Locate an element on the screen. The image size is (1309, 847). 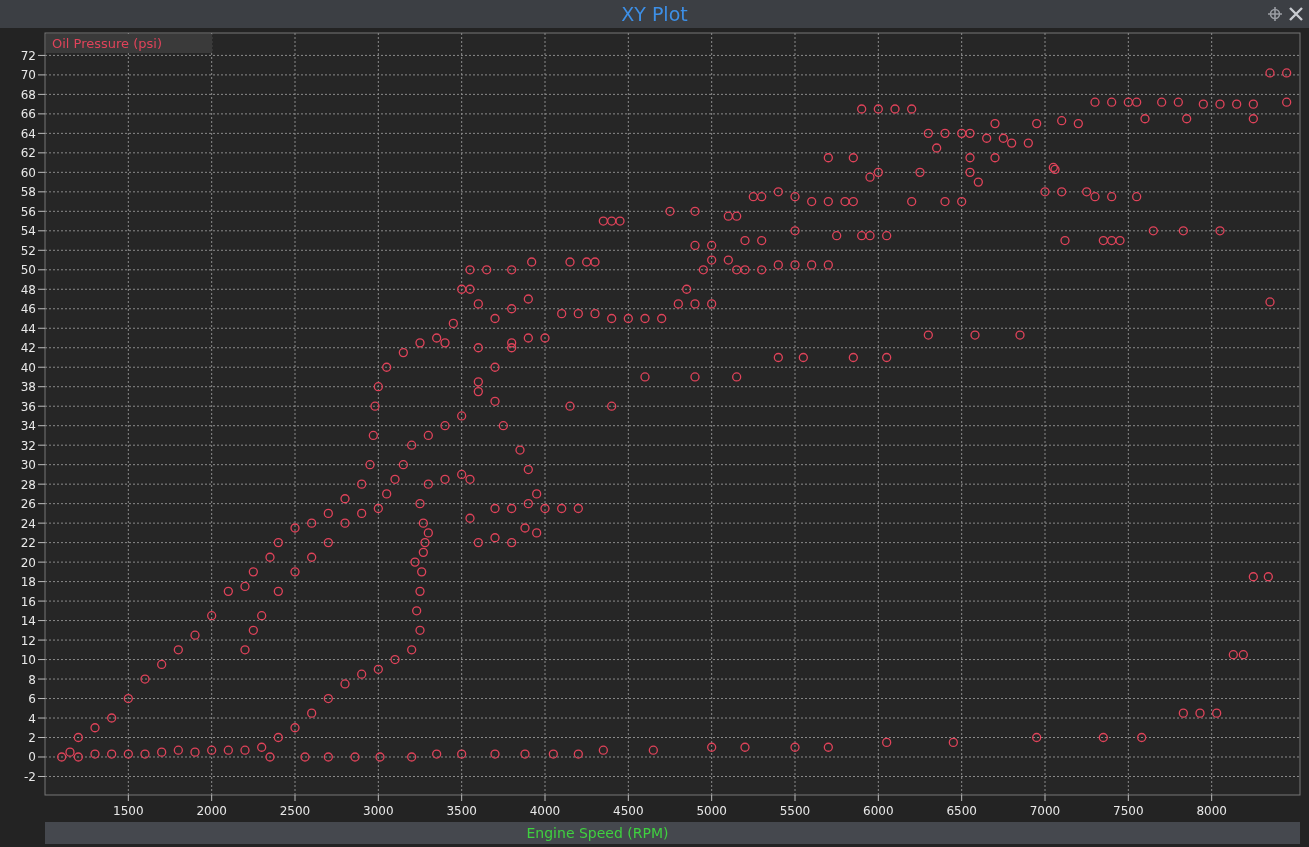
x-tick-label: 5500 is located at coordinates (795, 811).